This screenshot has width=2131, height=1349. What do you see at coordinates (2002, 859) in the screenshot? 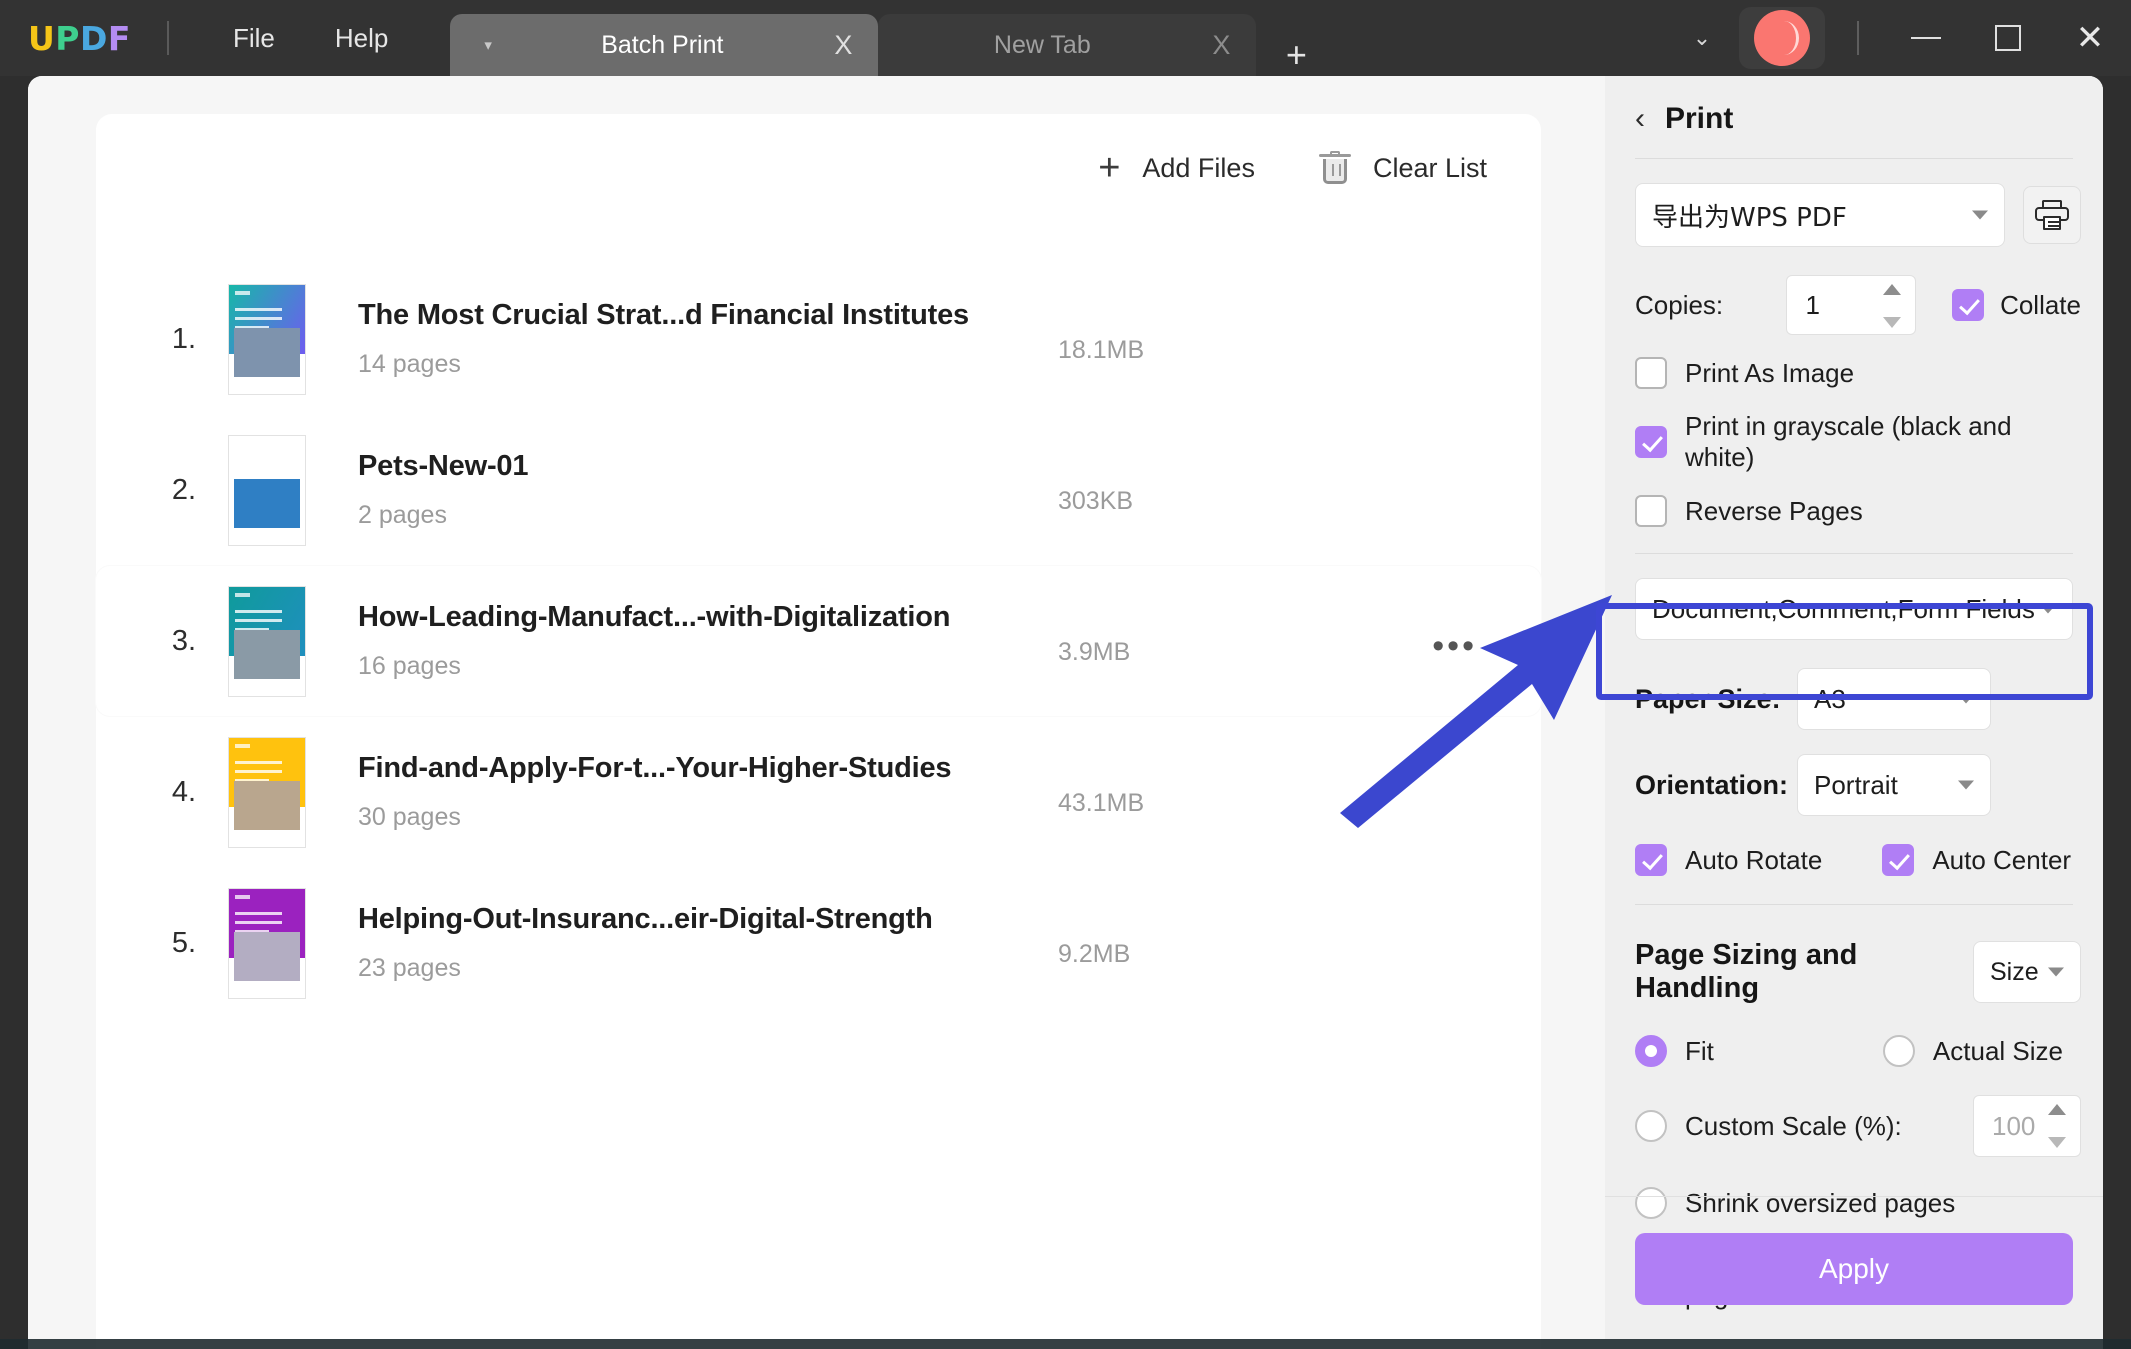
I see `auto-center-label: Auto Center` at bounding box center [2002, 859].